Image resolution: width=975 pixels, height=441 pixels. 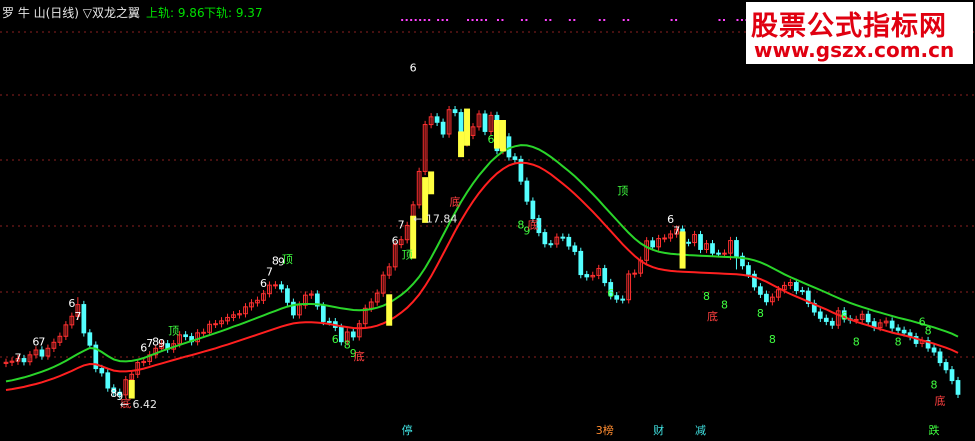 What do you see at coordinates (161, 343) in the screenshot?
I see `candle-label: 9` at bounding box center [161, 343].